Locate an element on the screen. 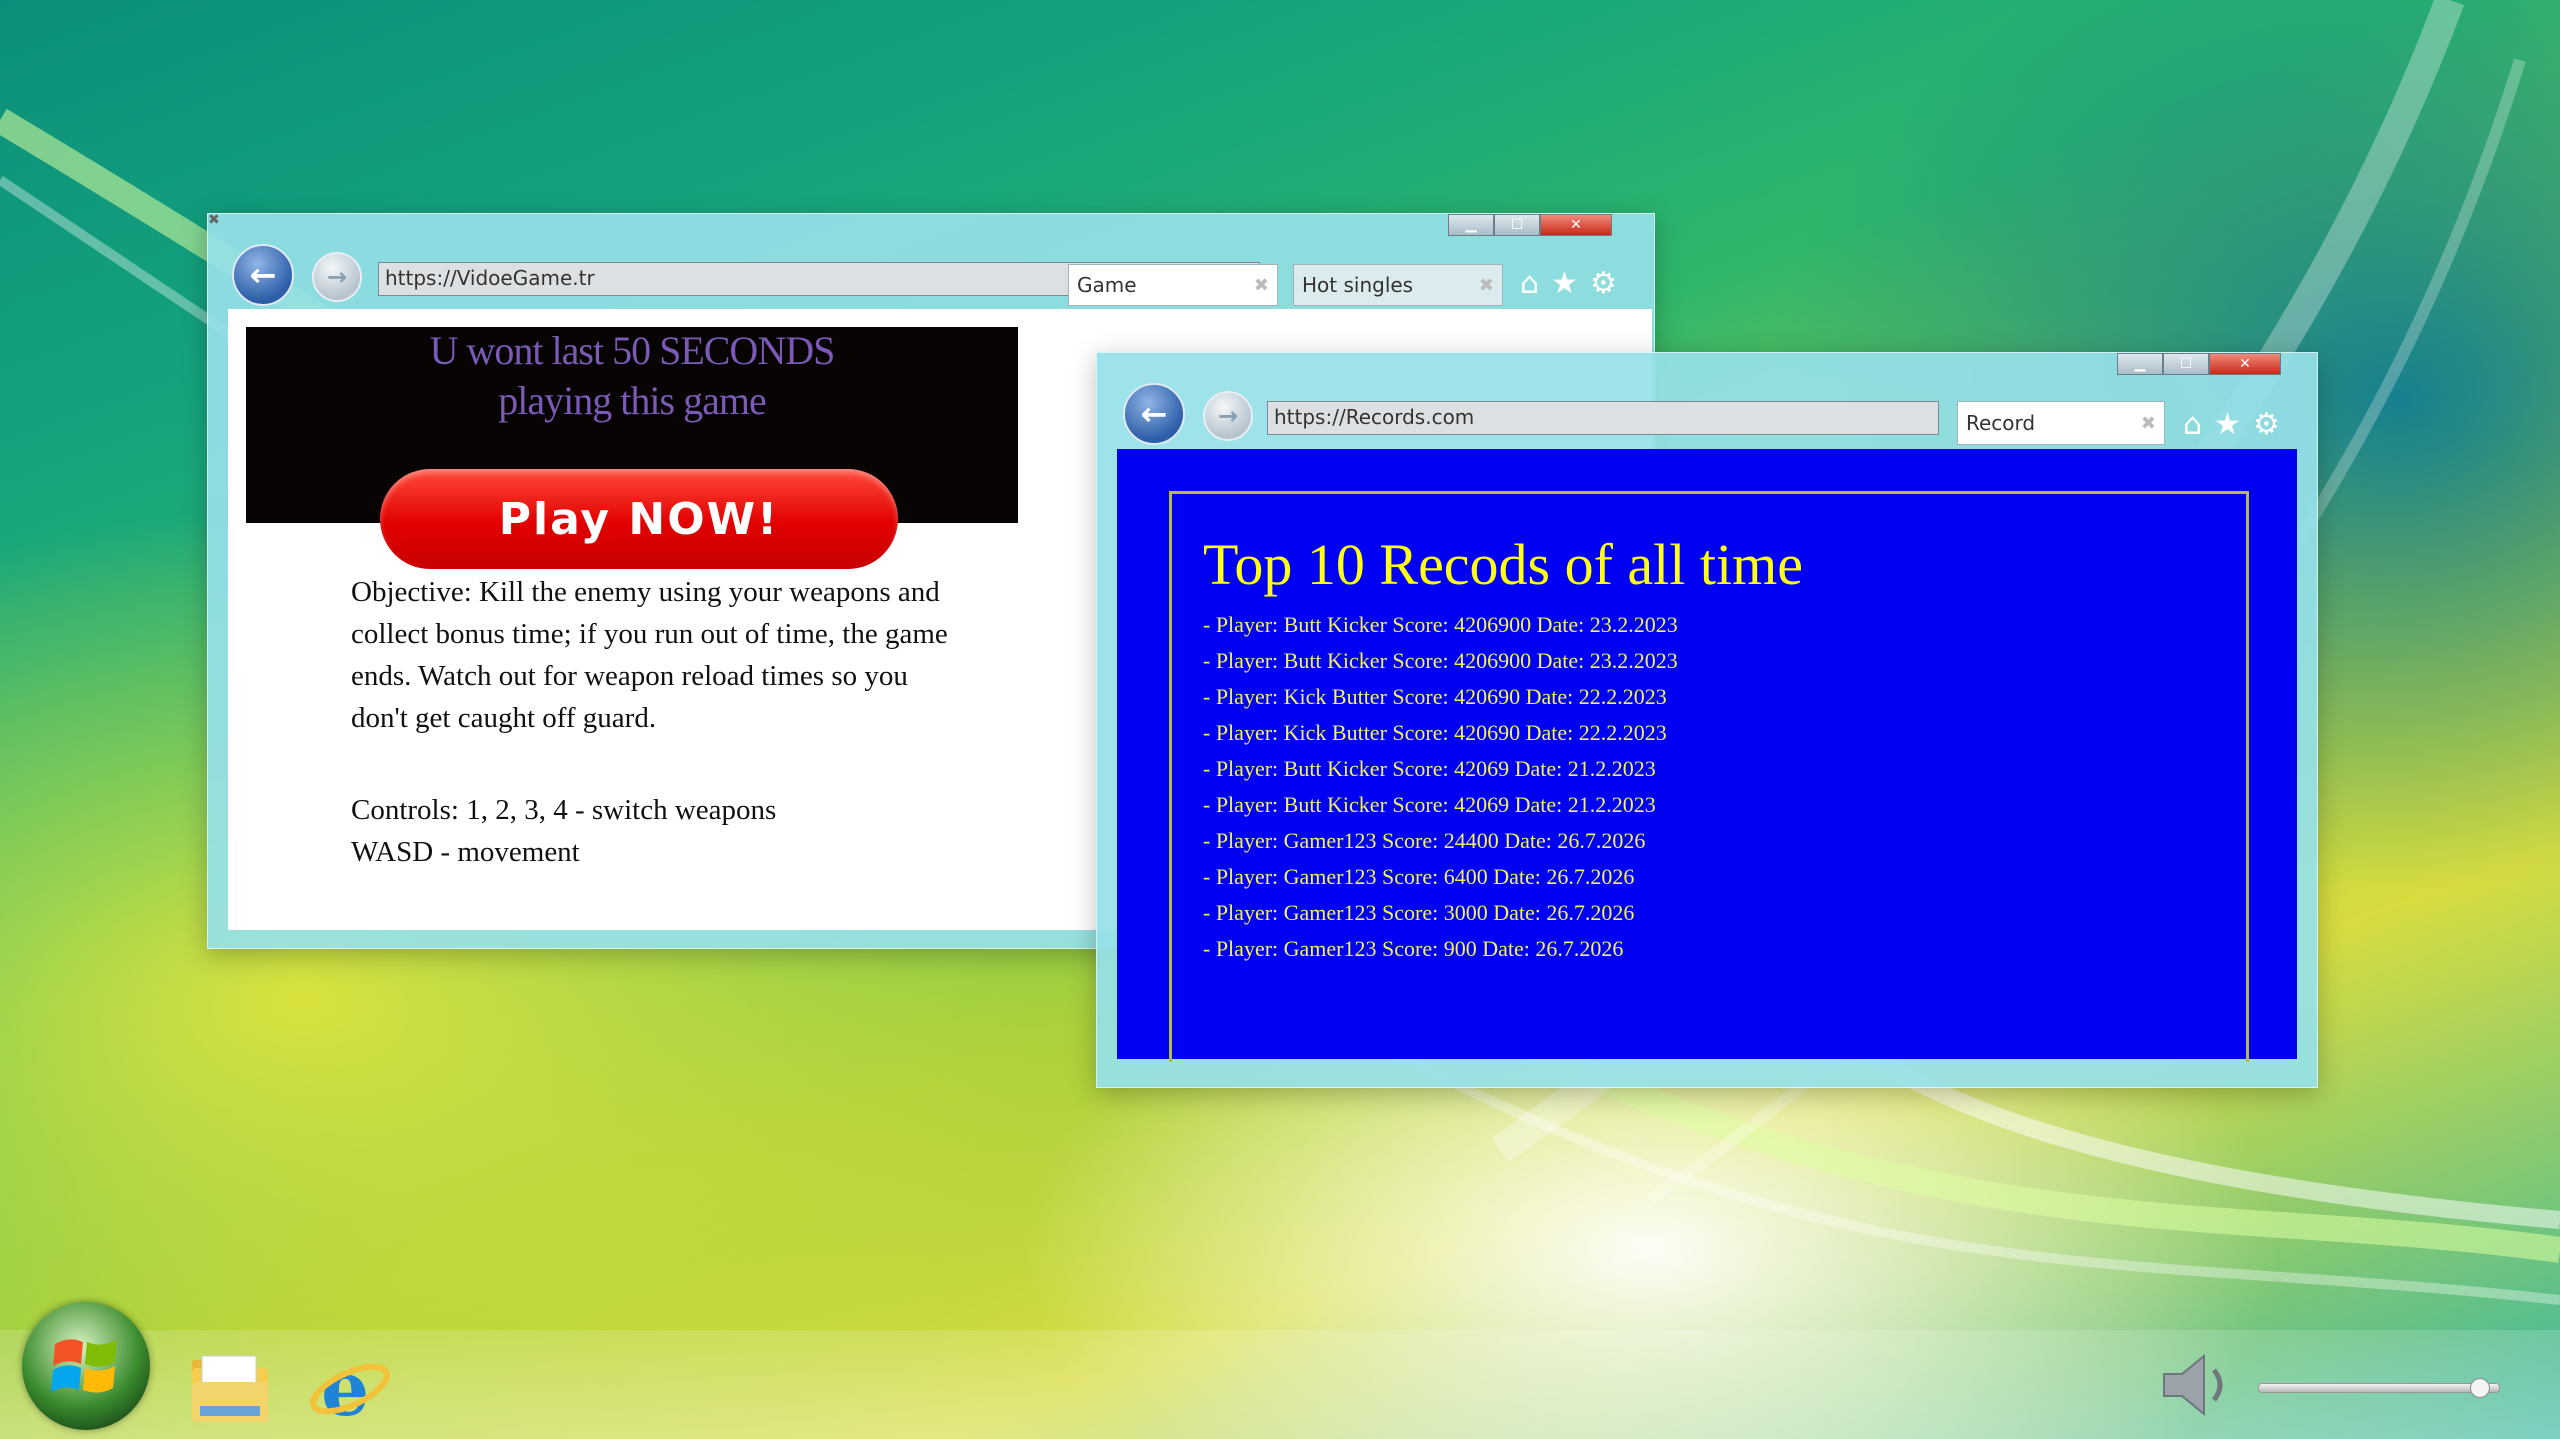 The height and width of the screenshot is (1439, 2560). speaker-icon is located at coordinates (2200, 1385).